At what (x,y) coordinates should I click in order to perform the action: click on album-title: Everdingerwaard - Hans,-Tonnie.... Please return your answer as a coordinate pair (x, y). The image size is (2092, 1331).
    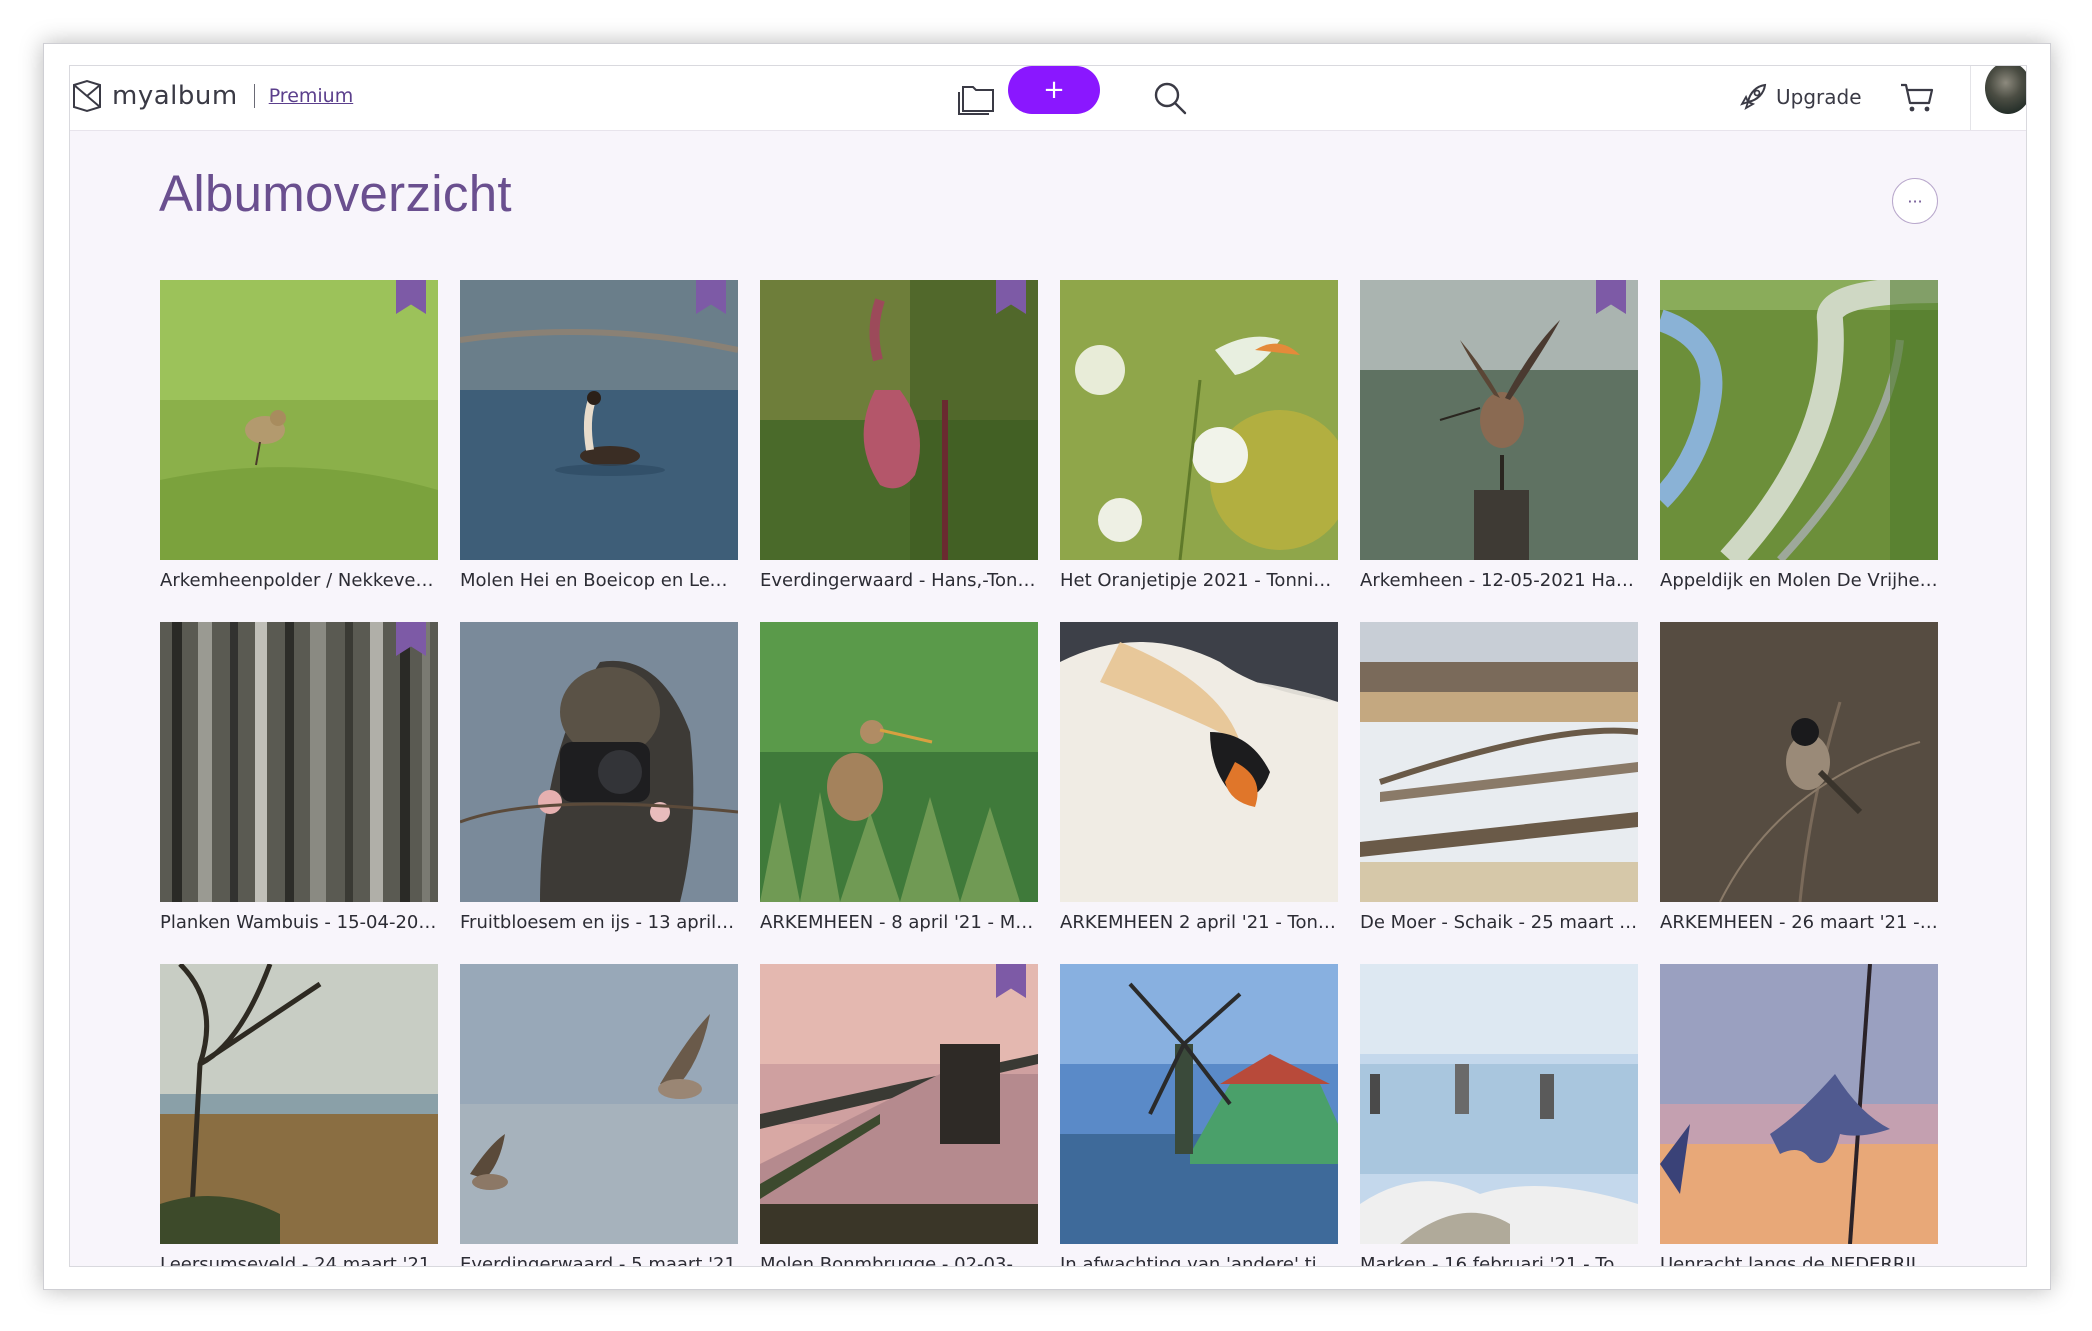
    Looking at the image, I should click on (899, 580).